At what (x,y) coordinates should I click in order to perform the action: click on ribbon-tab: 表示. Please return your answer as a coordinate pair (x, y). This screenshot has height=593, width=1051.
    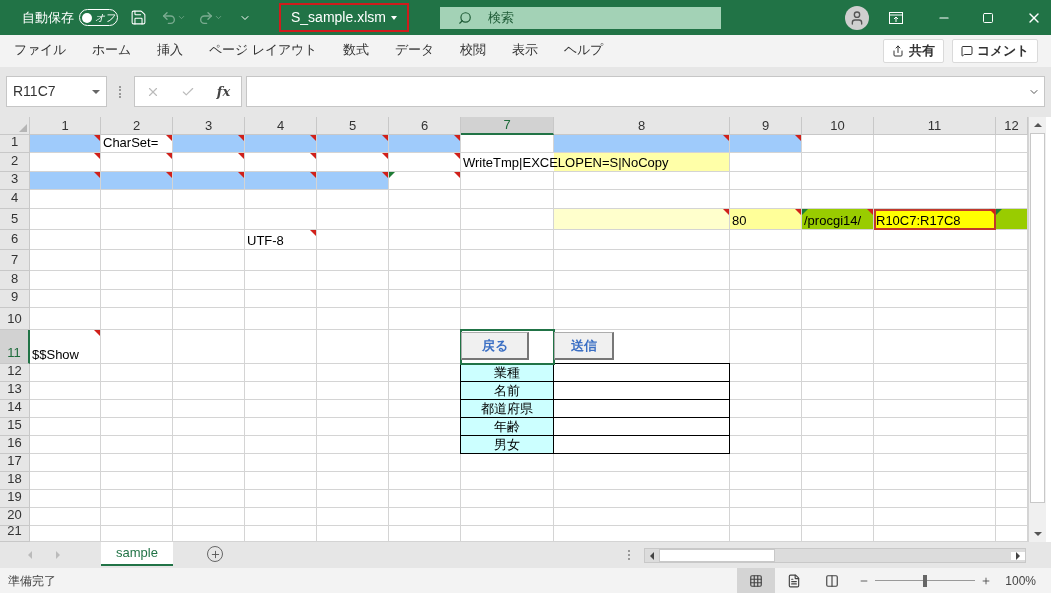
    Looking at the image, I should click on (524, 51).